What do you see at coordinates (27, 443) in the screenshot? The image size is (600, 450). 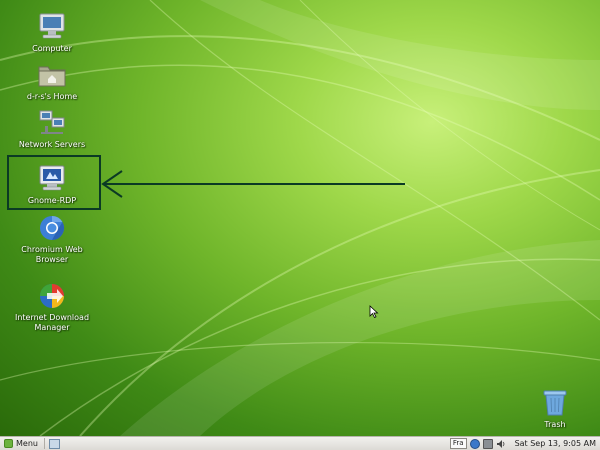 I see `menu-label: Menu` at bounding box center [27, 443].